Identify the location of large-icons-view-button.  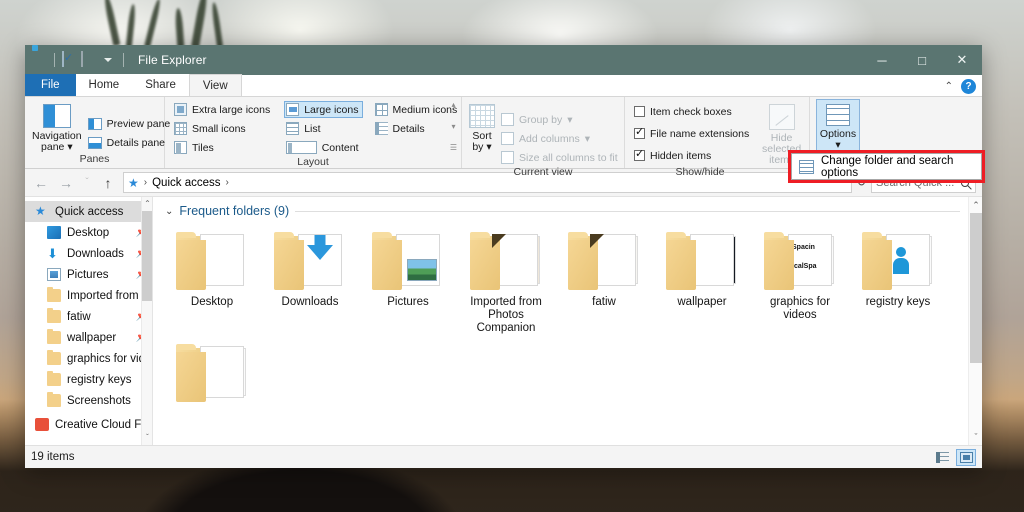
(966, 457).